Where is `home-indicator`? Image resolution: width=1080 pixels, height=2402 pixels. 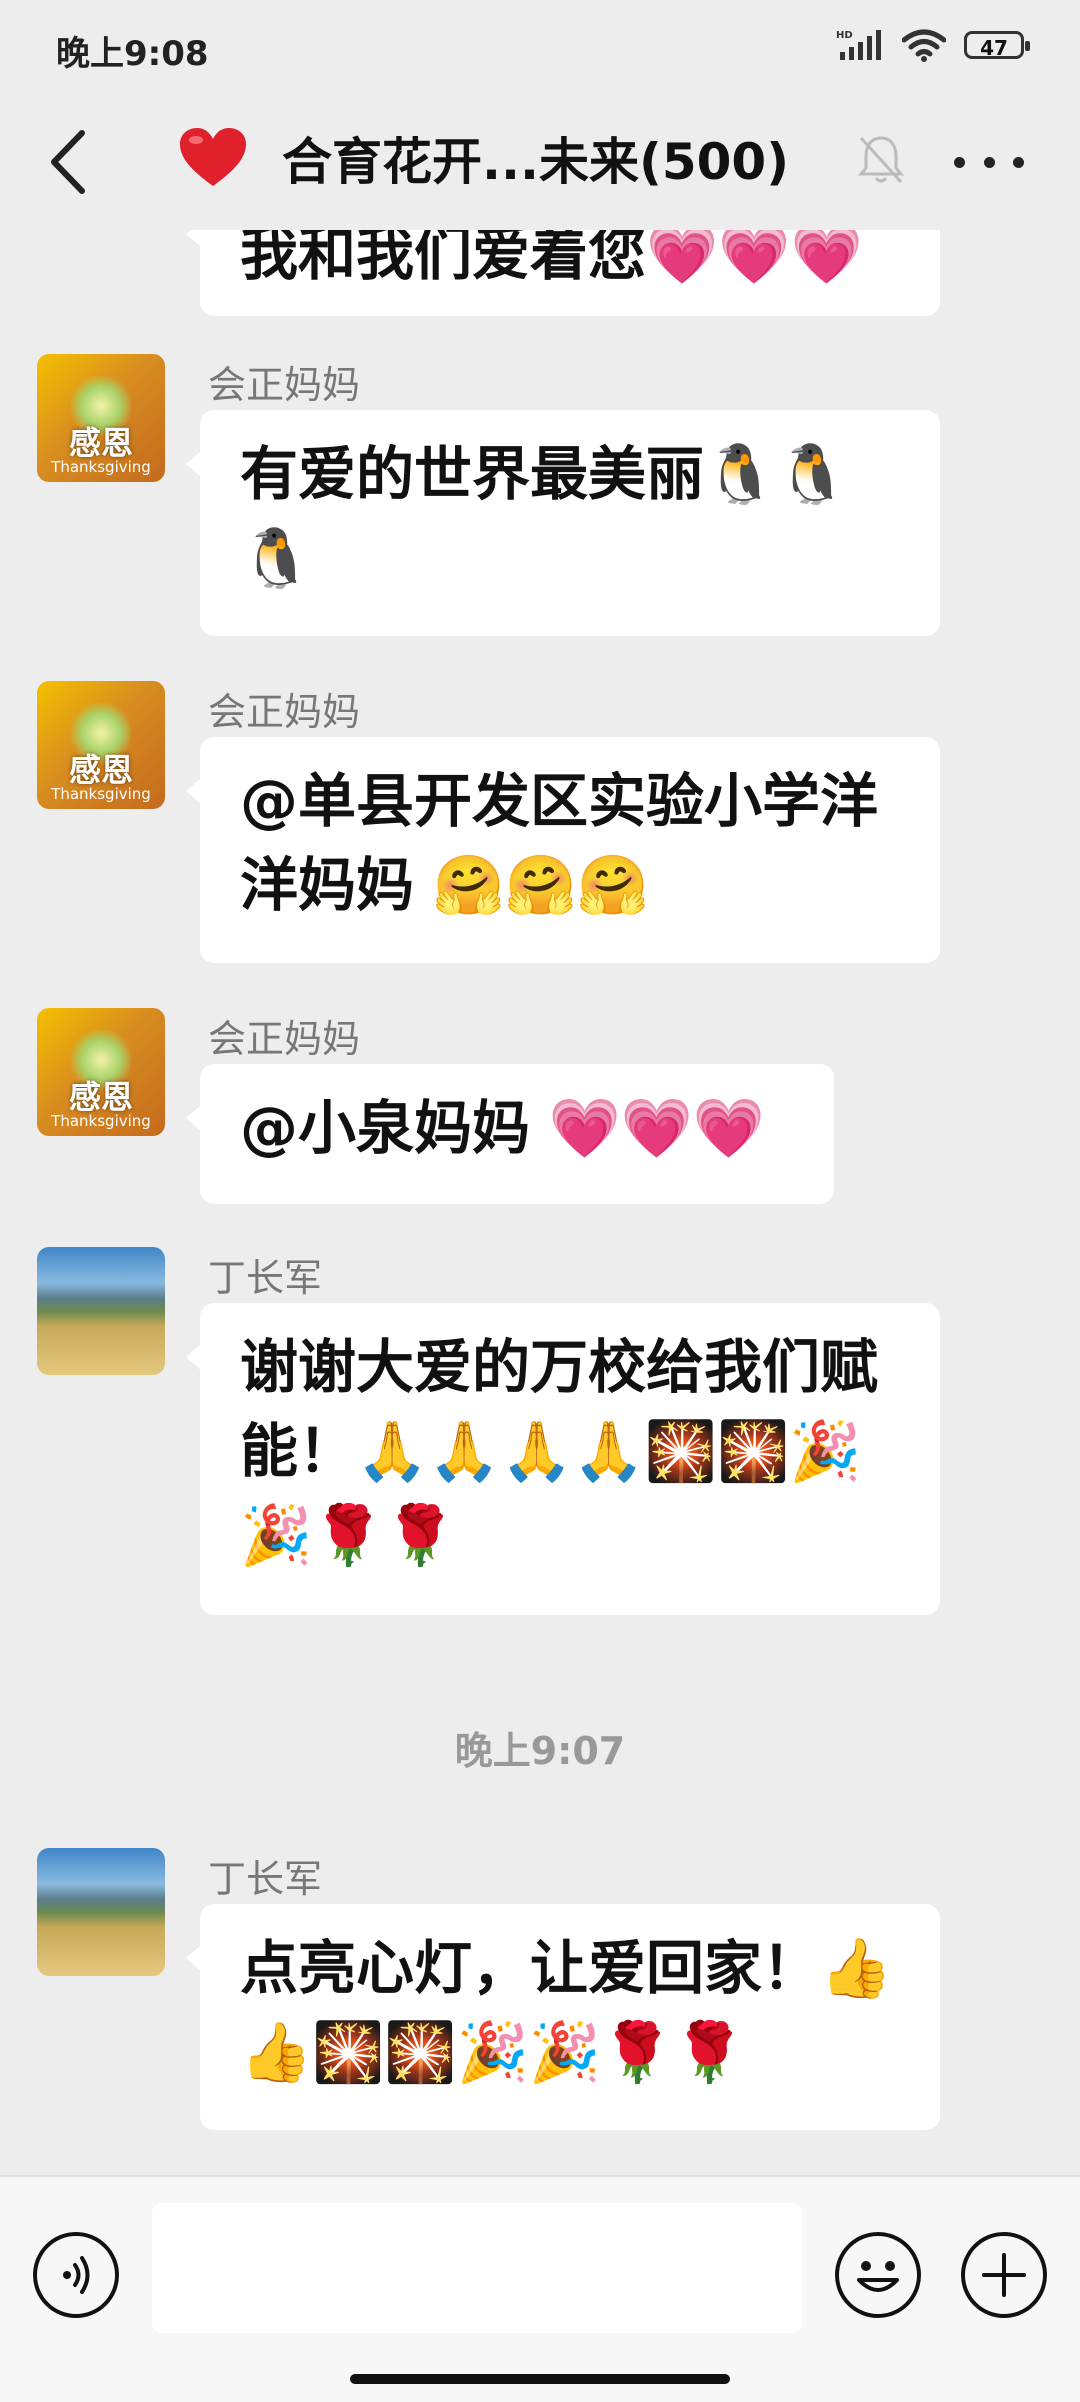 home-indicator is located at coordinates (540, 2379).